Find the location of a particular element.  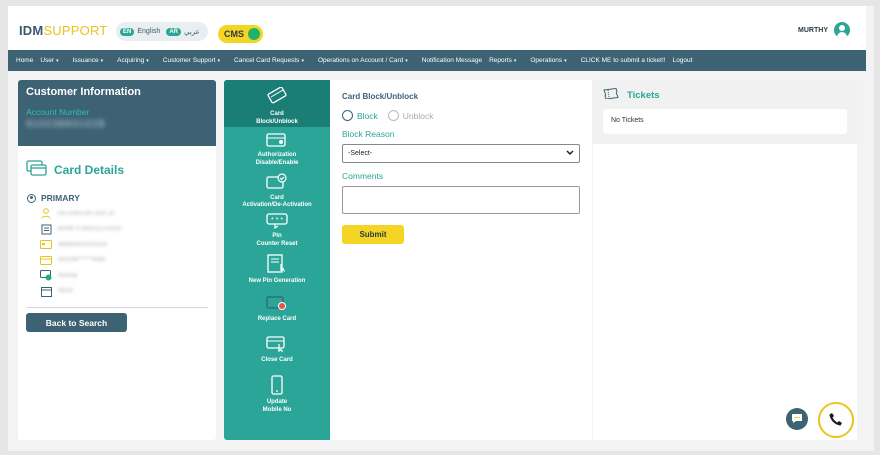

nav-item-logout: Logout is located at coordinates (683, 60).